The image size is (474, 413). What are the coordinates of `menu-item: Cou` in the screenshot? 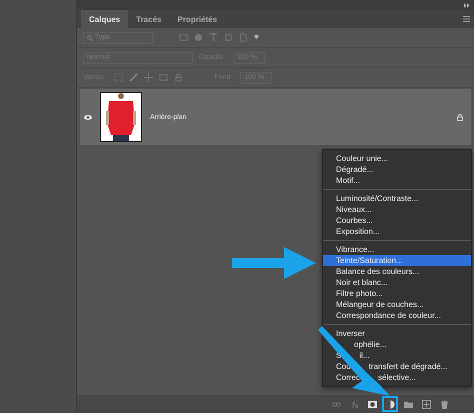 It's located at (343, 366).